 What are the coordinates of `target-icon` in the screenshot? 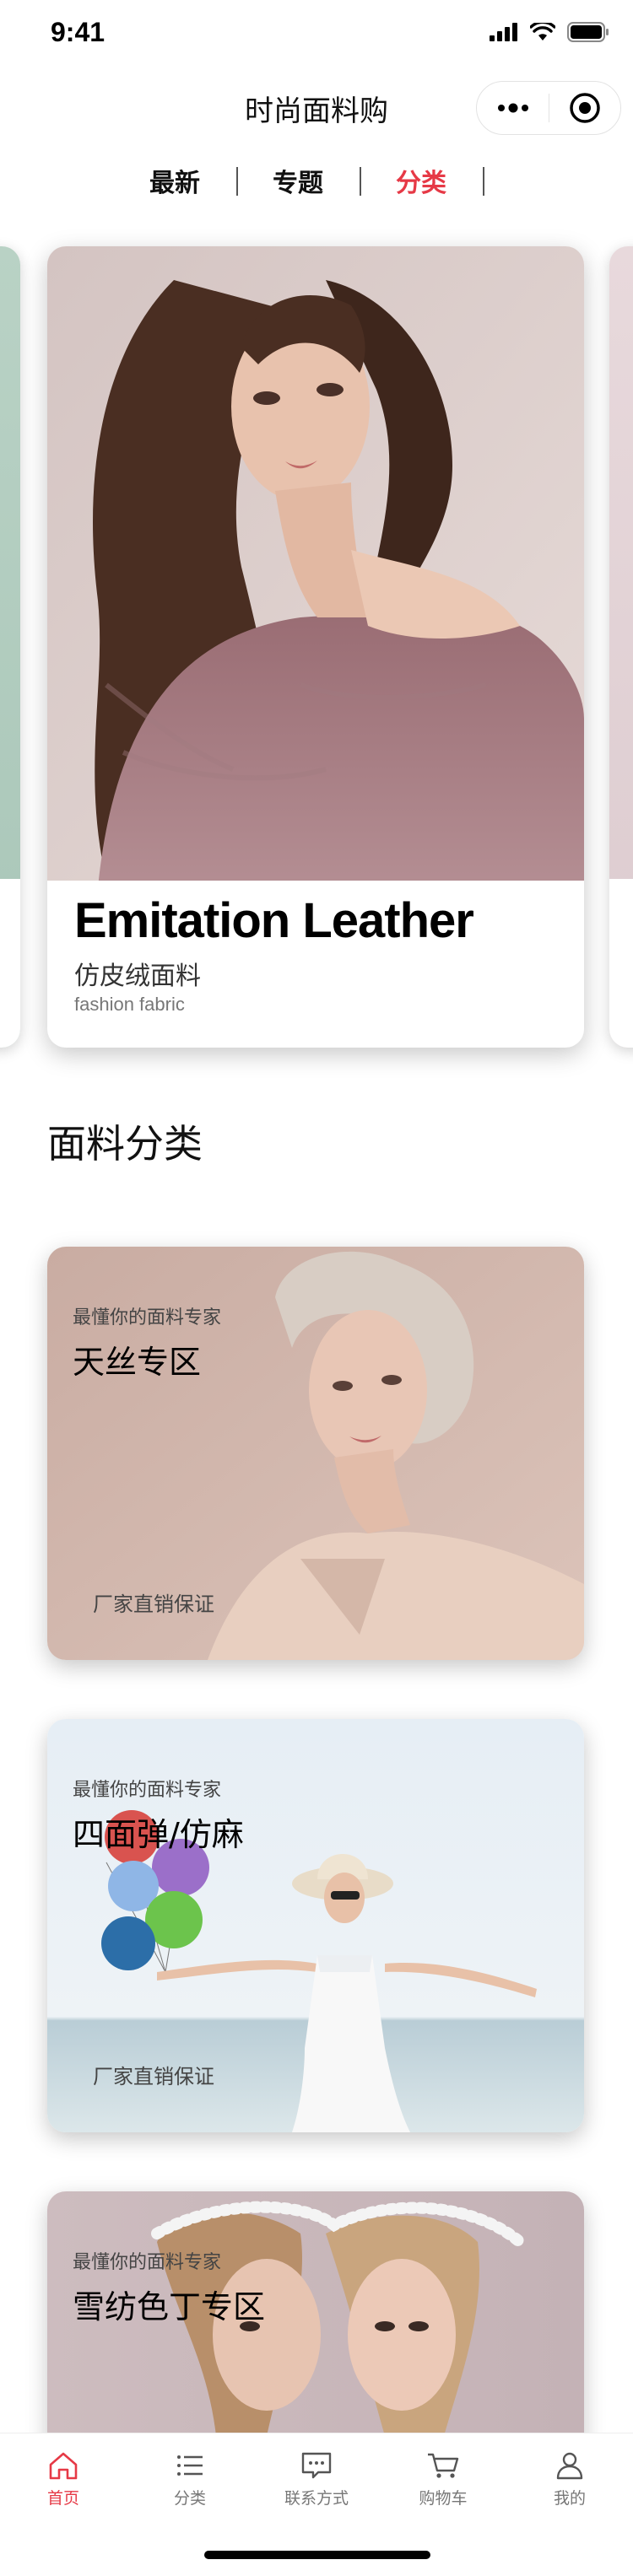 It's located at (585, 108).